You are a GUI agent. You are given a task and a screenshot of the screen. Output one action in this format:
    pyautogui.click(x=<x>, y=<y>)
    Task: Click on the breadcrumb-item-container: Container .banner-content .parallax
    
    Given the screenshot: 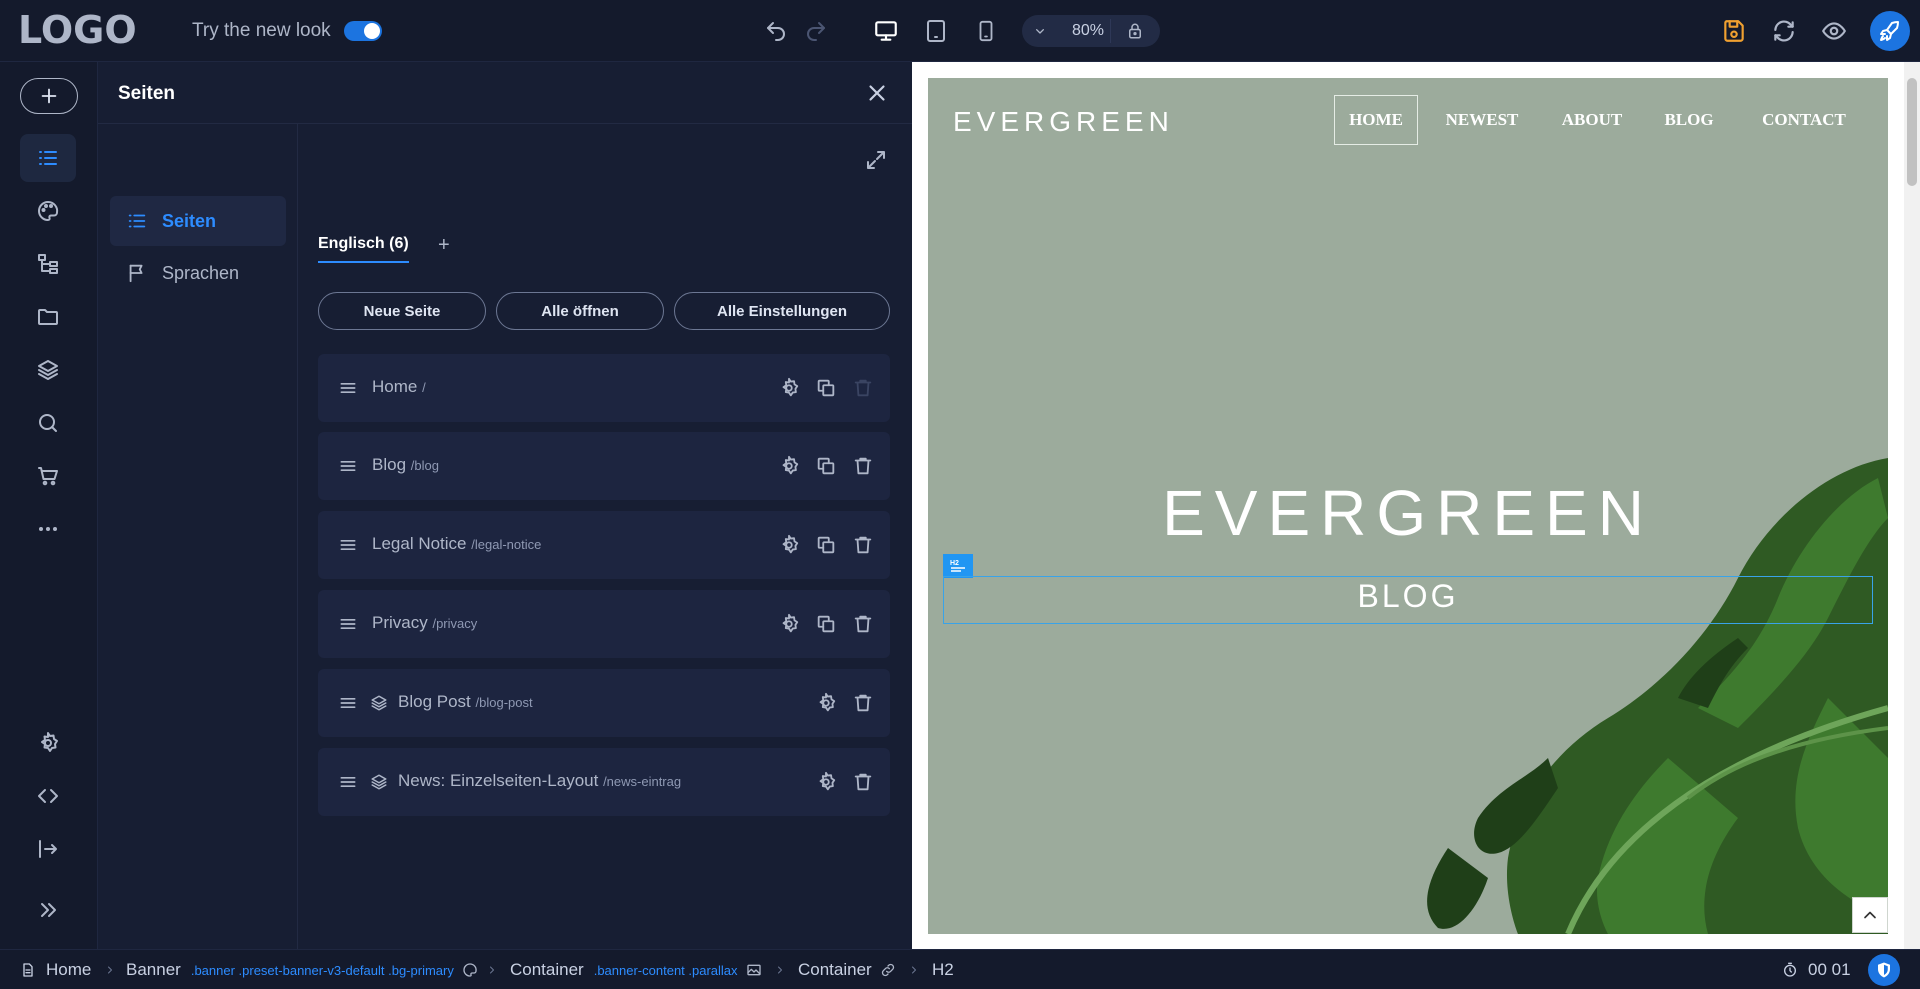 What is the action you would take?
    pyautogui.click(x=636, y=970)
    